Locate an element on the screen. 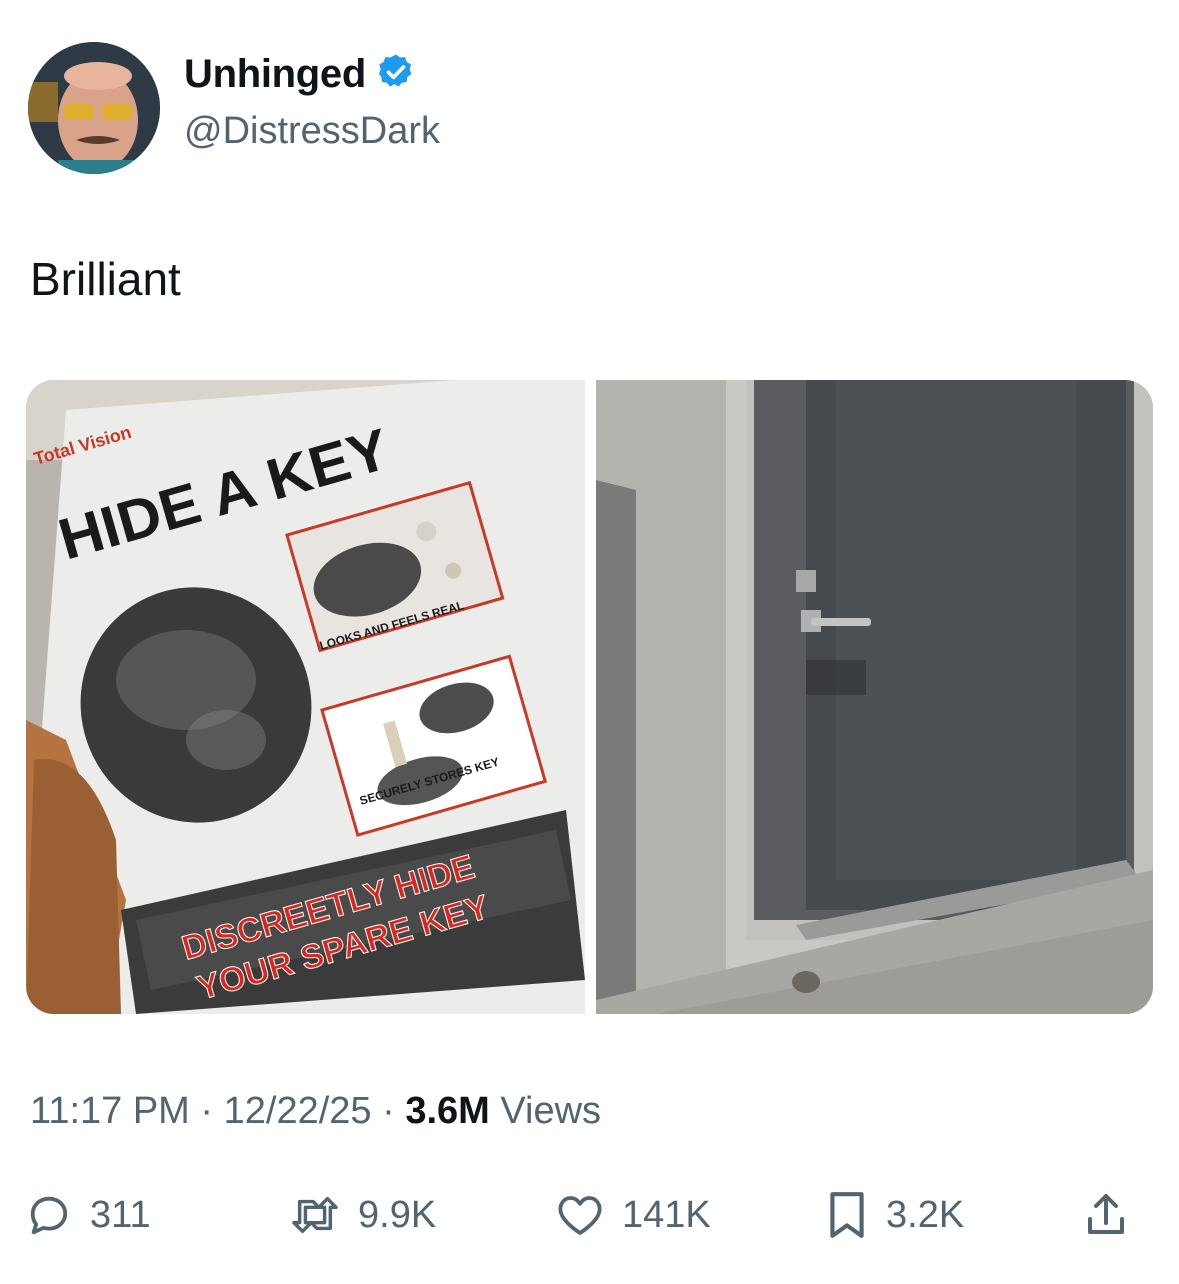 This screenshot has width=1179, height=1284. share-button is located at coordinates (1106, 1215).